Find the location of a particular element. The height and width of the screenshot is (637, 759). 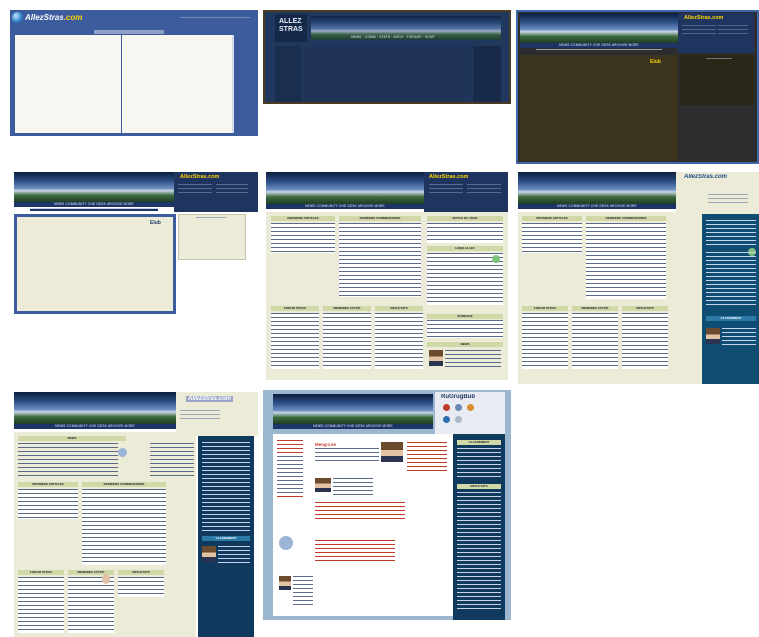

news-text is located at coordinates (473, 359).